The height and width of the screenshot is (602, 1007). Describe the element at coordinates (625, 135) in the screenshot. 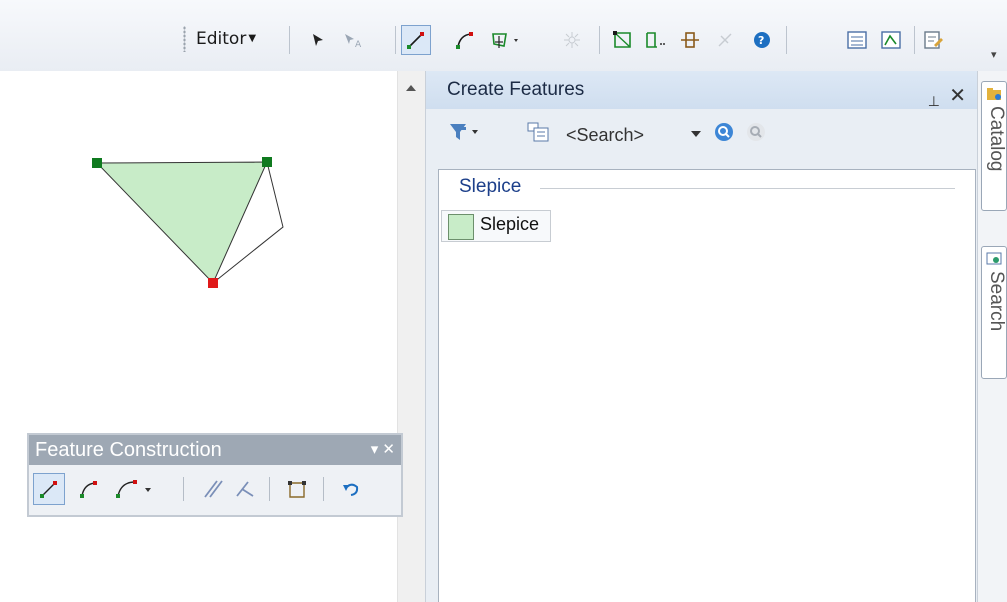

I see `template-search-input: <Search>` at that location.